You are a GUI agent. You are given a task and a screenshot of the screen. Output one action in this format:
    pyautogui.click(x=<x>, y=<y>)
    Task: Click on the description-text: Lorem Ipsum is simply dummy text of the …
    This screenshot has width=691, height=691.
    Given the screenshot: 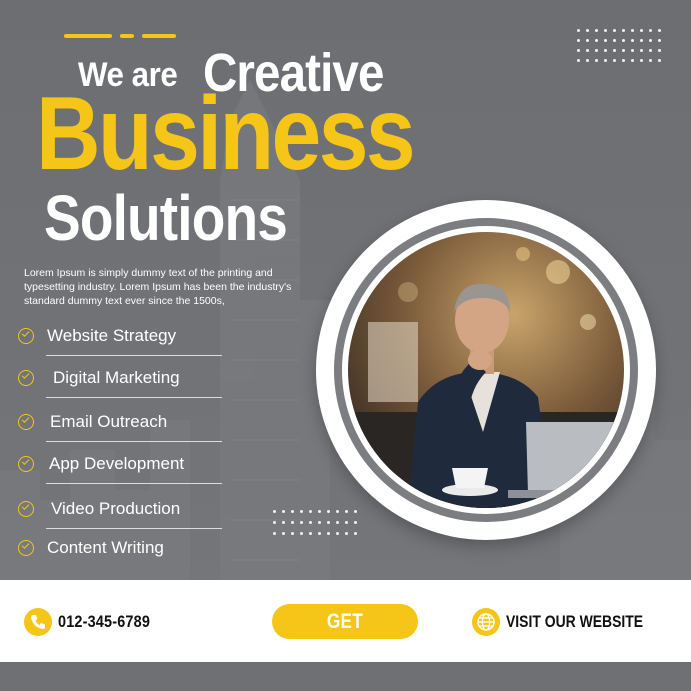 What is the action you would take?
    pyautogui.click(x=158, y=287)
    